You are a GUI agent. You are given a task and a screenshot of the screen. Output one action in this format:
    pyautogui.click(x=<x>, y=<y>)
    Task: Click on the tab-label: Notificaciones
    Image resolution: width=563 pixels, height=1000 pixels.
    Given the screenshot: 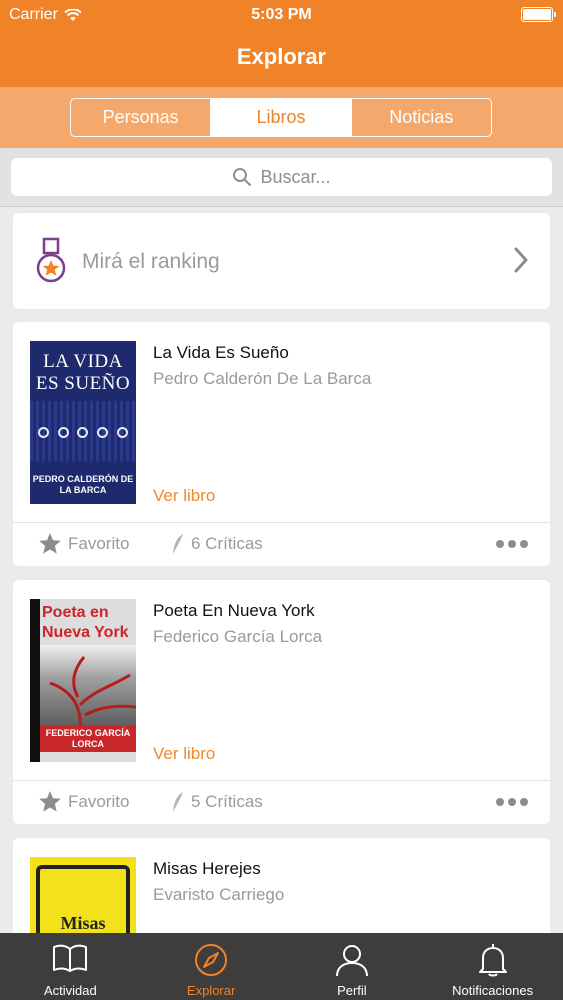 What is the action you would take?
    pyautogui.click(x=493, y=990)
    